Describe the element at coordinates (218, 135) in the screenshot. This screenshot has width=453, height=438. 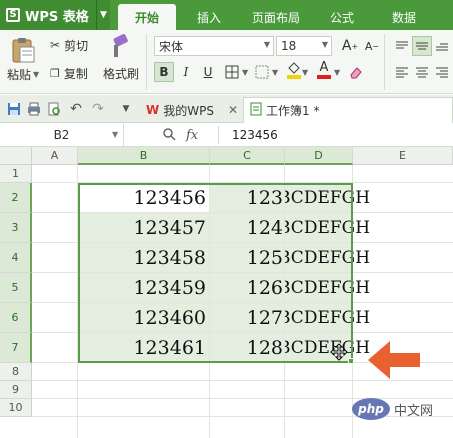
I see `formula-bar-divider` at that location.